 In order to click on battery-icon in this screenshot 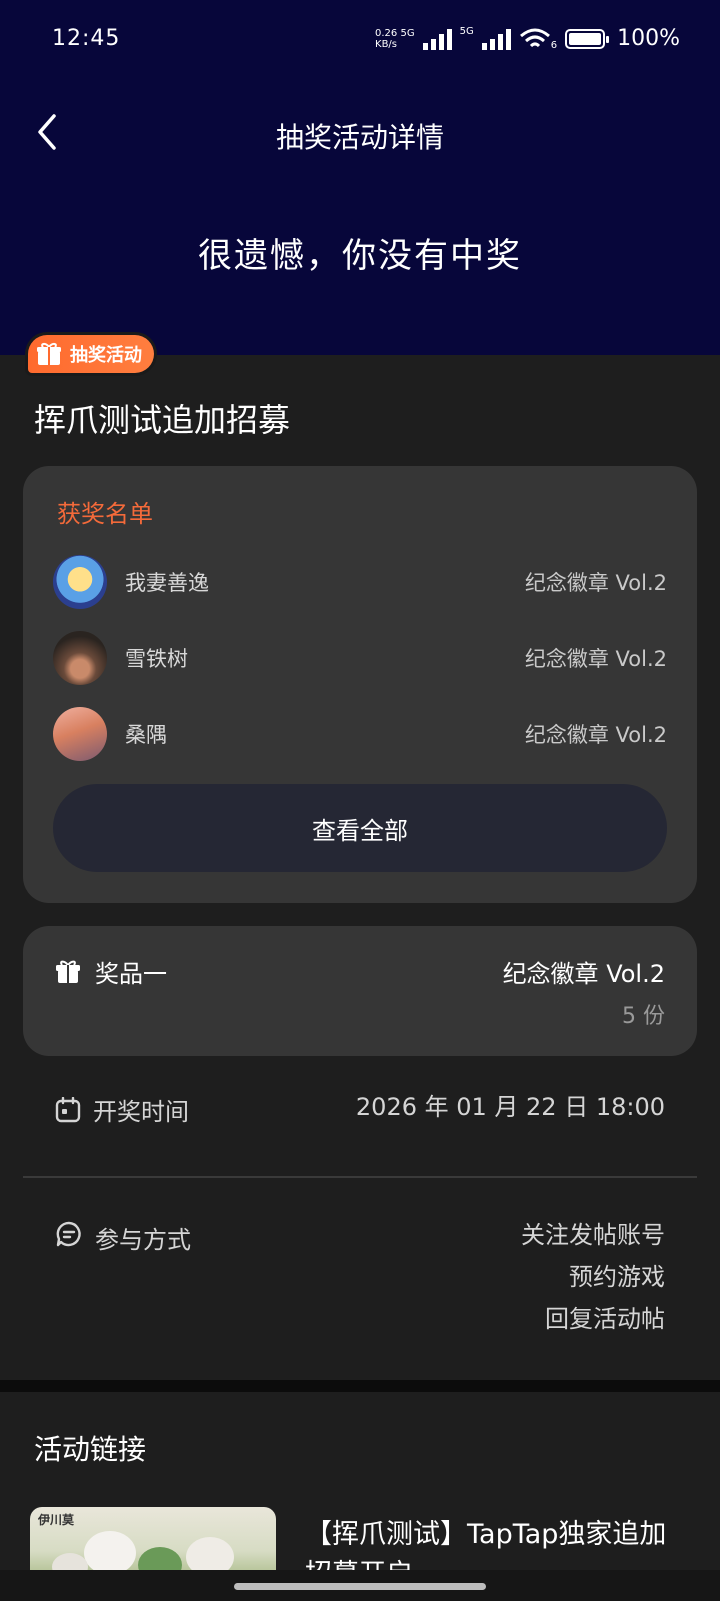, I will do `click(587, 38)`.